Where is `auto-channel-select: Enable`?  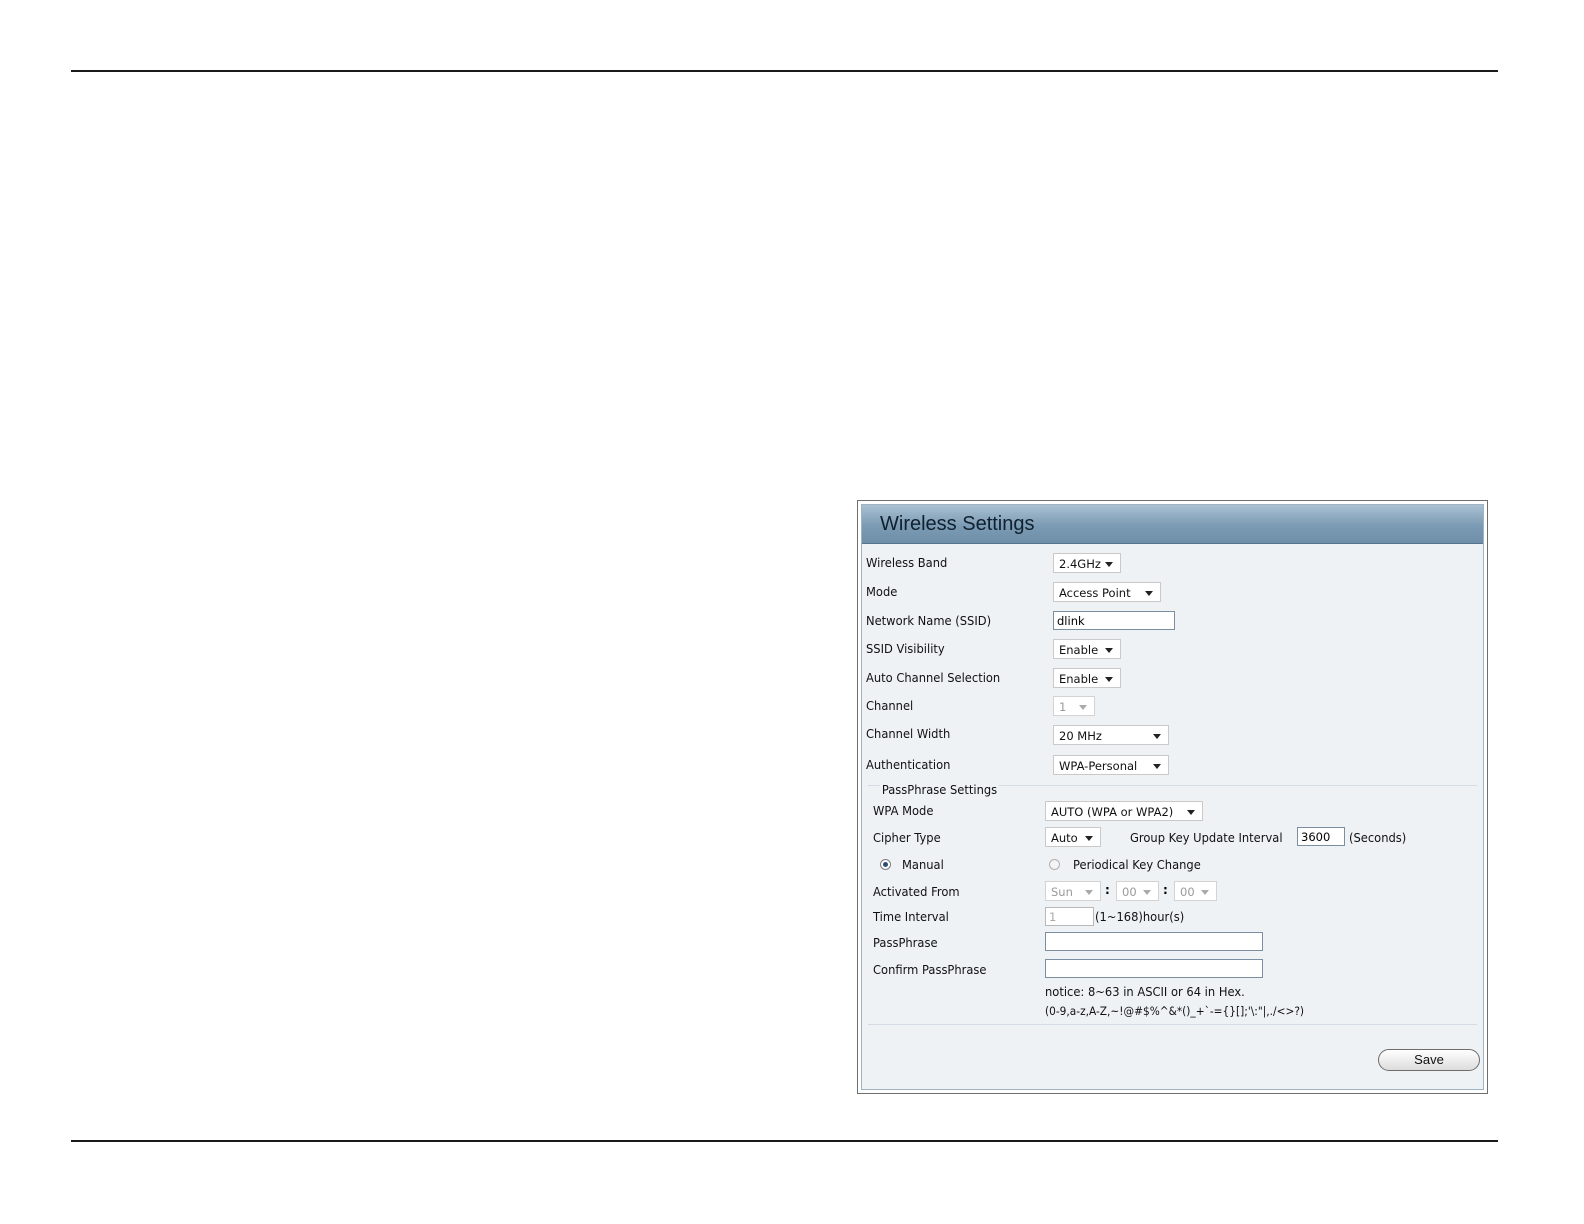
auto-channel-select: Enable is located at coordinates (1087, 678).